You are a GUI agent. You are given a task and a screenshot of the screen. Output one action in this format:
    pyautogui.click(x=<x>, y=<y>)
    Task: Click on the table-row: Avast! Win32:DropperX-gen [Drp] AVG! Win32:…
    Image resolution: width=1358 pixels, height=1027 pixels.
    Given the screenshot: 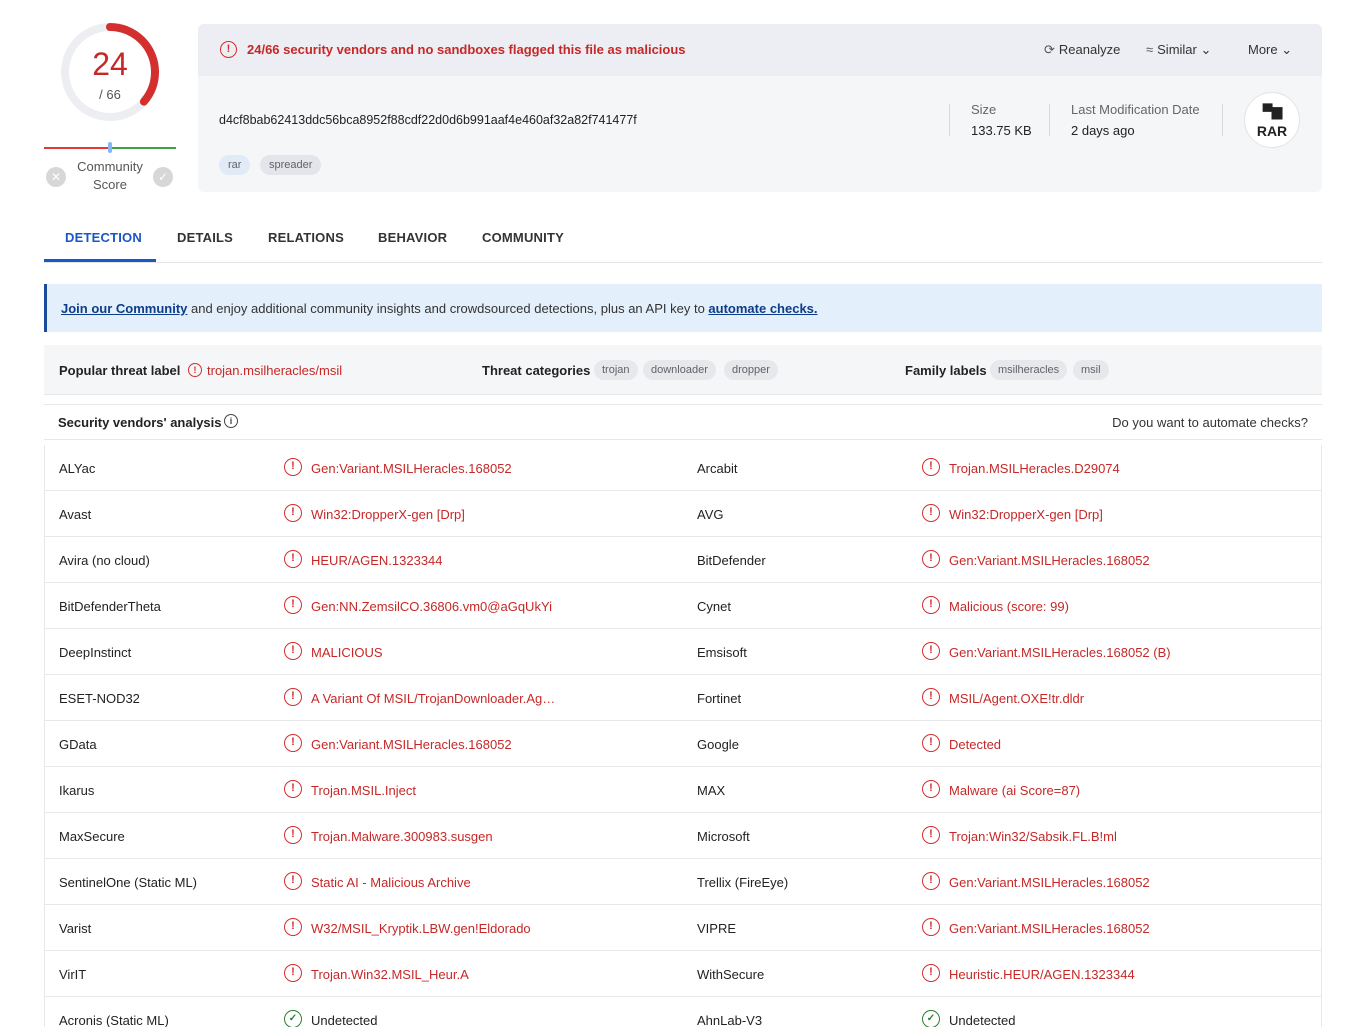 What is the action you would take?
    pyautogui.click(x=683, y=514)
    